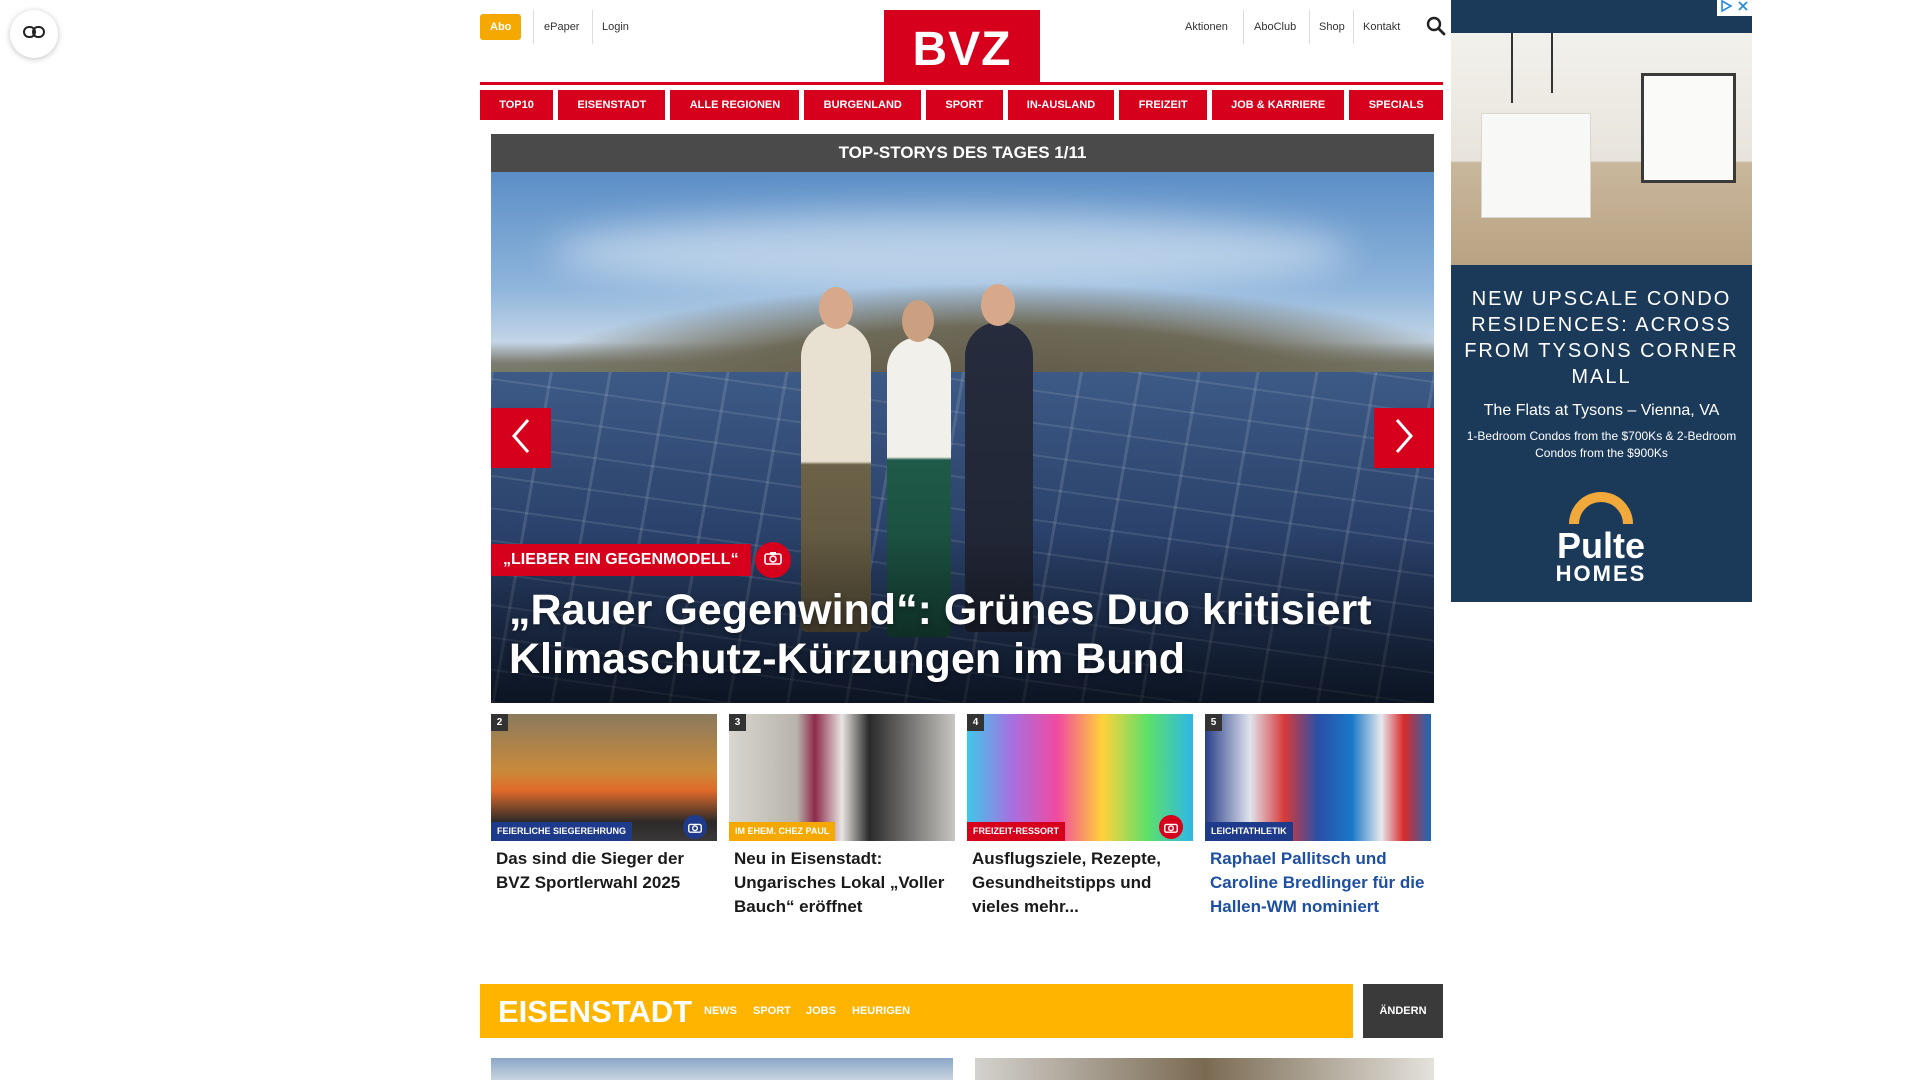 Image resolution: width=1920 pixels, height=1080 pixels. What do you see at coordinates (1436, 28) in the screenshot?
I see `search-icon` at bounding box center [1436, 28].